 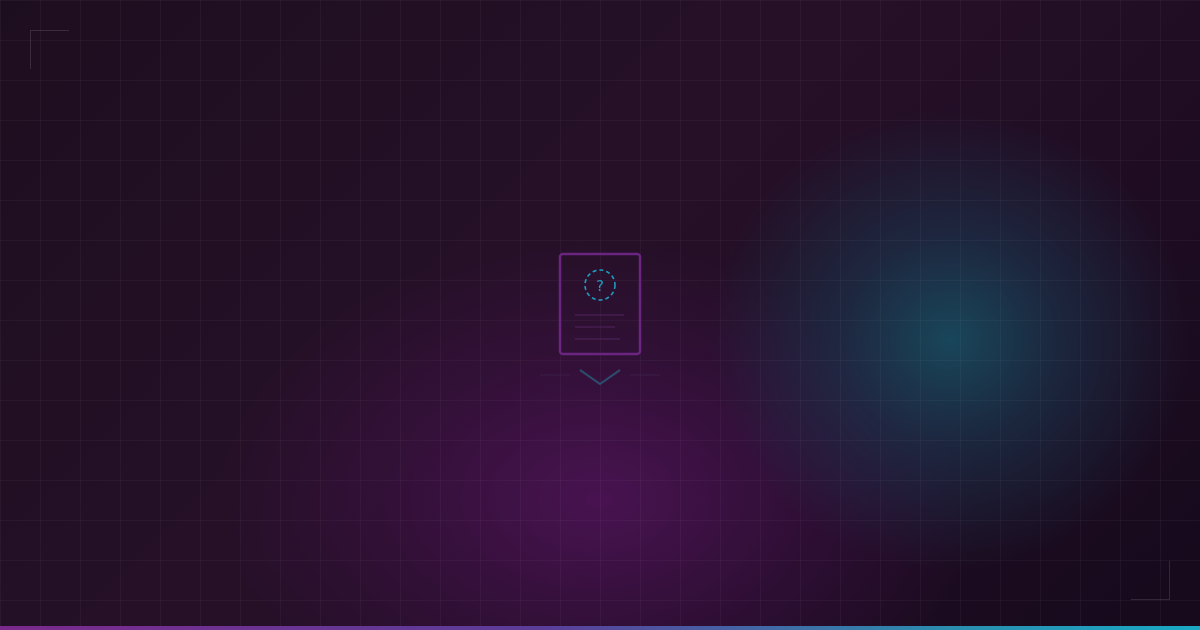 What do you see at coordinates (600, 377) in the screenshot?
I see `chevron-down-icon` at bounding box center [600, 377].